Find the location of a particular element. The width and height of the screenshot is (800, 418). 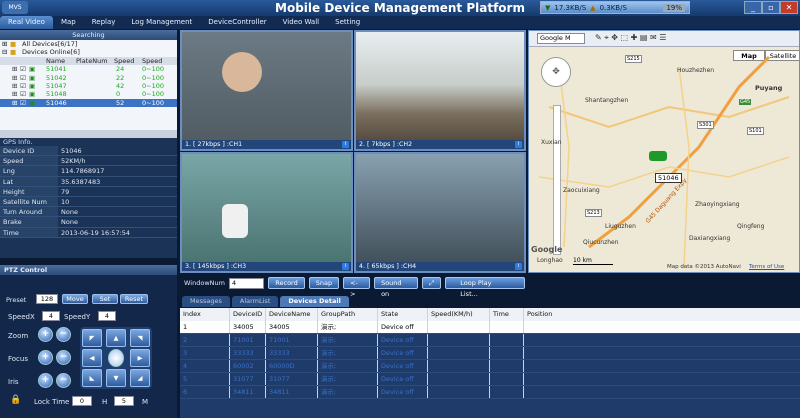

direction-down-right-button: ◢ is located at coordinates (140, 378).